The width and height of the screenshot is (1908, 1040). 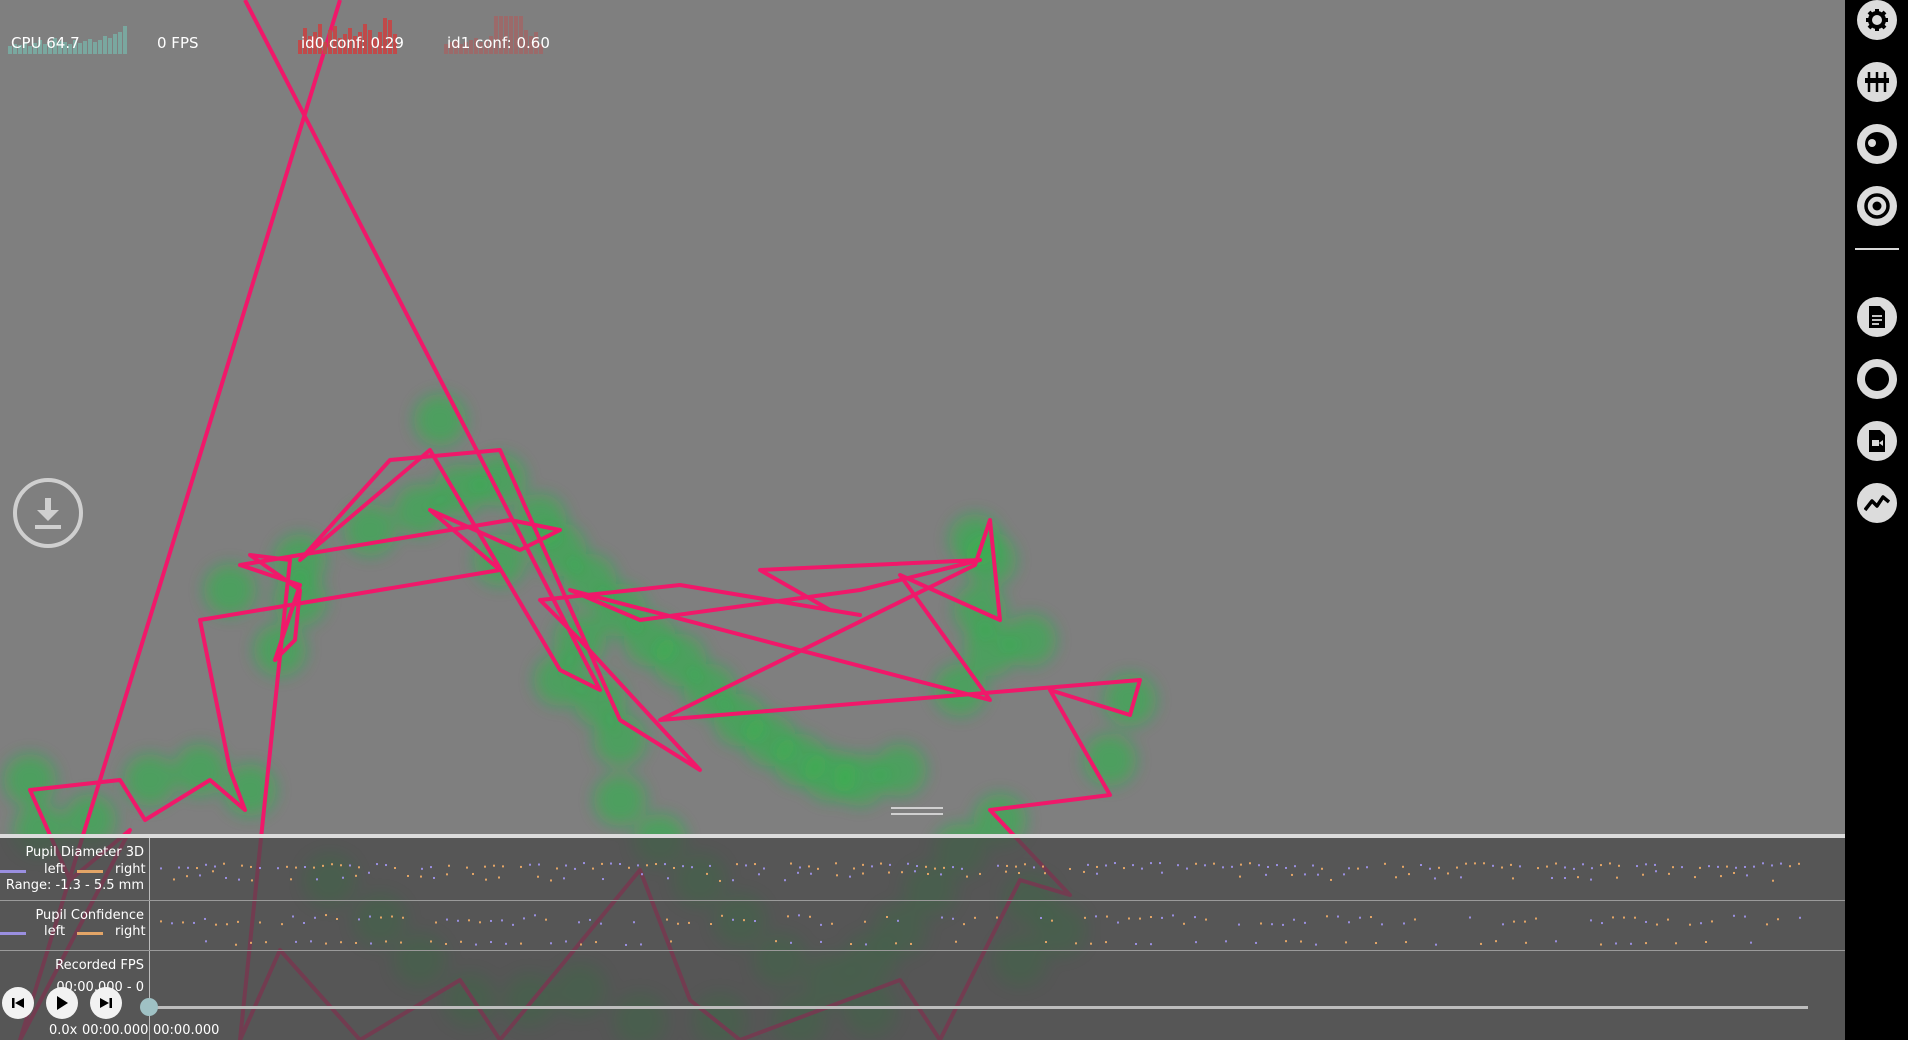 What do you see at coordinates (1877, 379) in the screenshot?
I see `record-button` at bounding box center [1877, 379].